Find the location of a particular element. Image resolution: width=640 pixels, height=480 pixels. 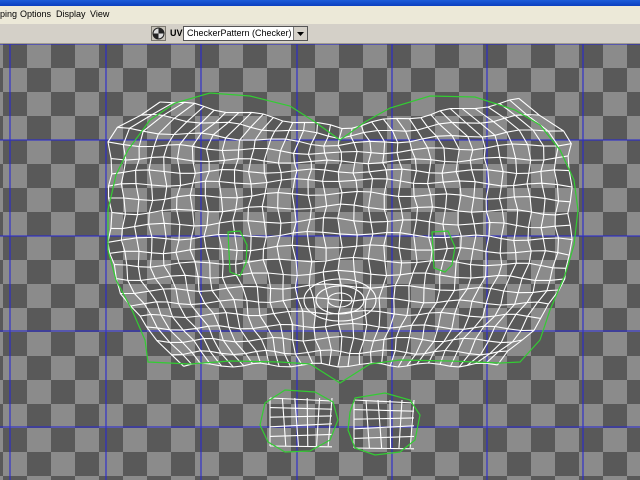

checker-ball-icon is located at coordinates (158, 33).